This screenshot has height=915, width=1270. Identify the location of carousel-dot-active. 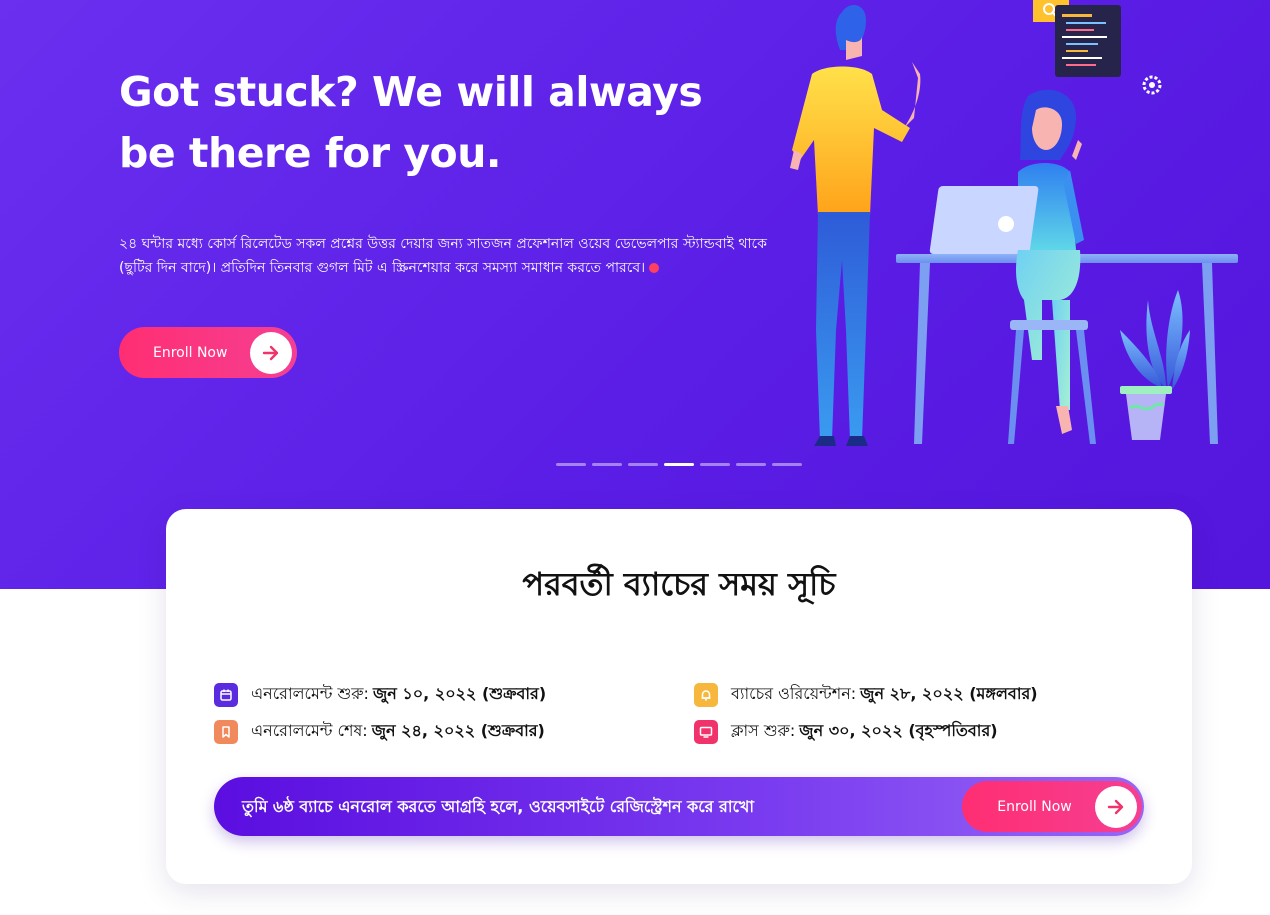
(679, 464).